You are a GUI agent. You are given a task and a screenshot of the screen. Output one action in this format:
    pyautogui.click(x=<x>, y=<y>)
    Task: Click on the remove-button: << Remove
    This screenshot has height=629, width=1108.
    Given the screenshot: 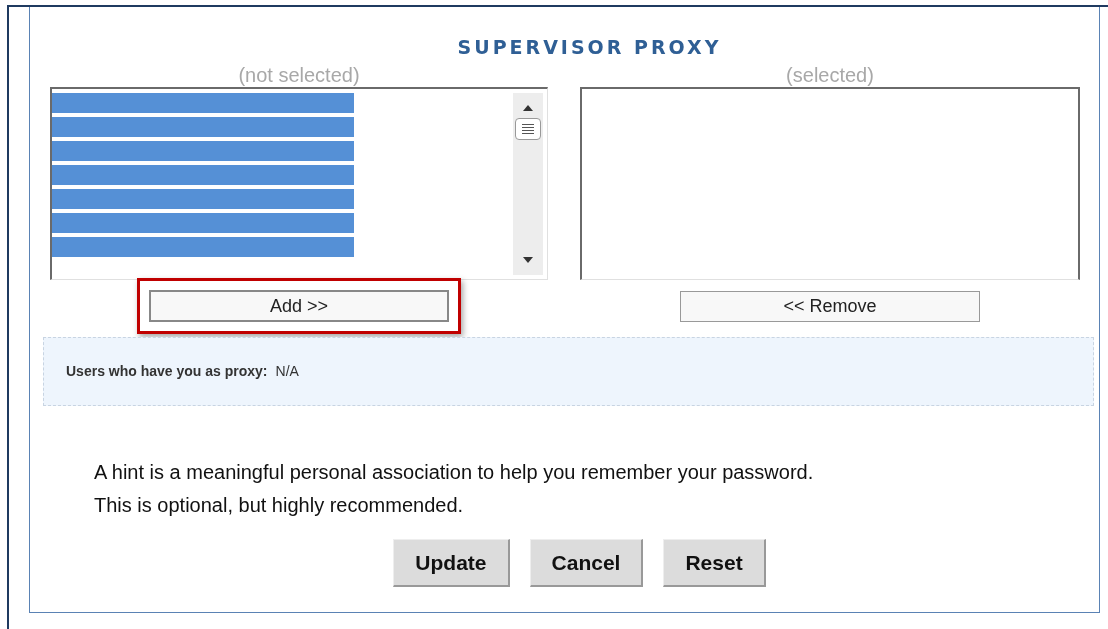 What is the action you would take?
    pyautogui.click(x=830, y=306)
    